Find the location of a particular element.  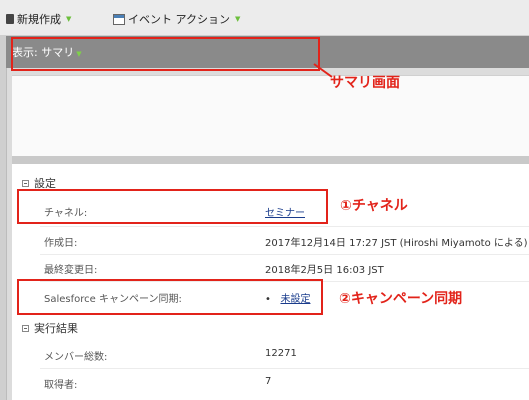

new-button: 新規作成 ▼ is located at coordinates (38, 19).